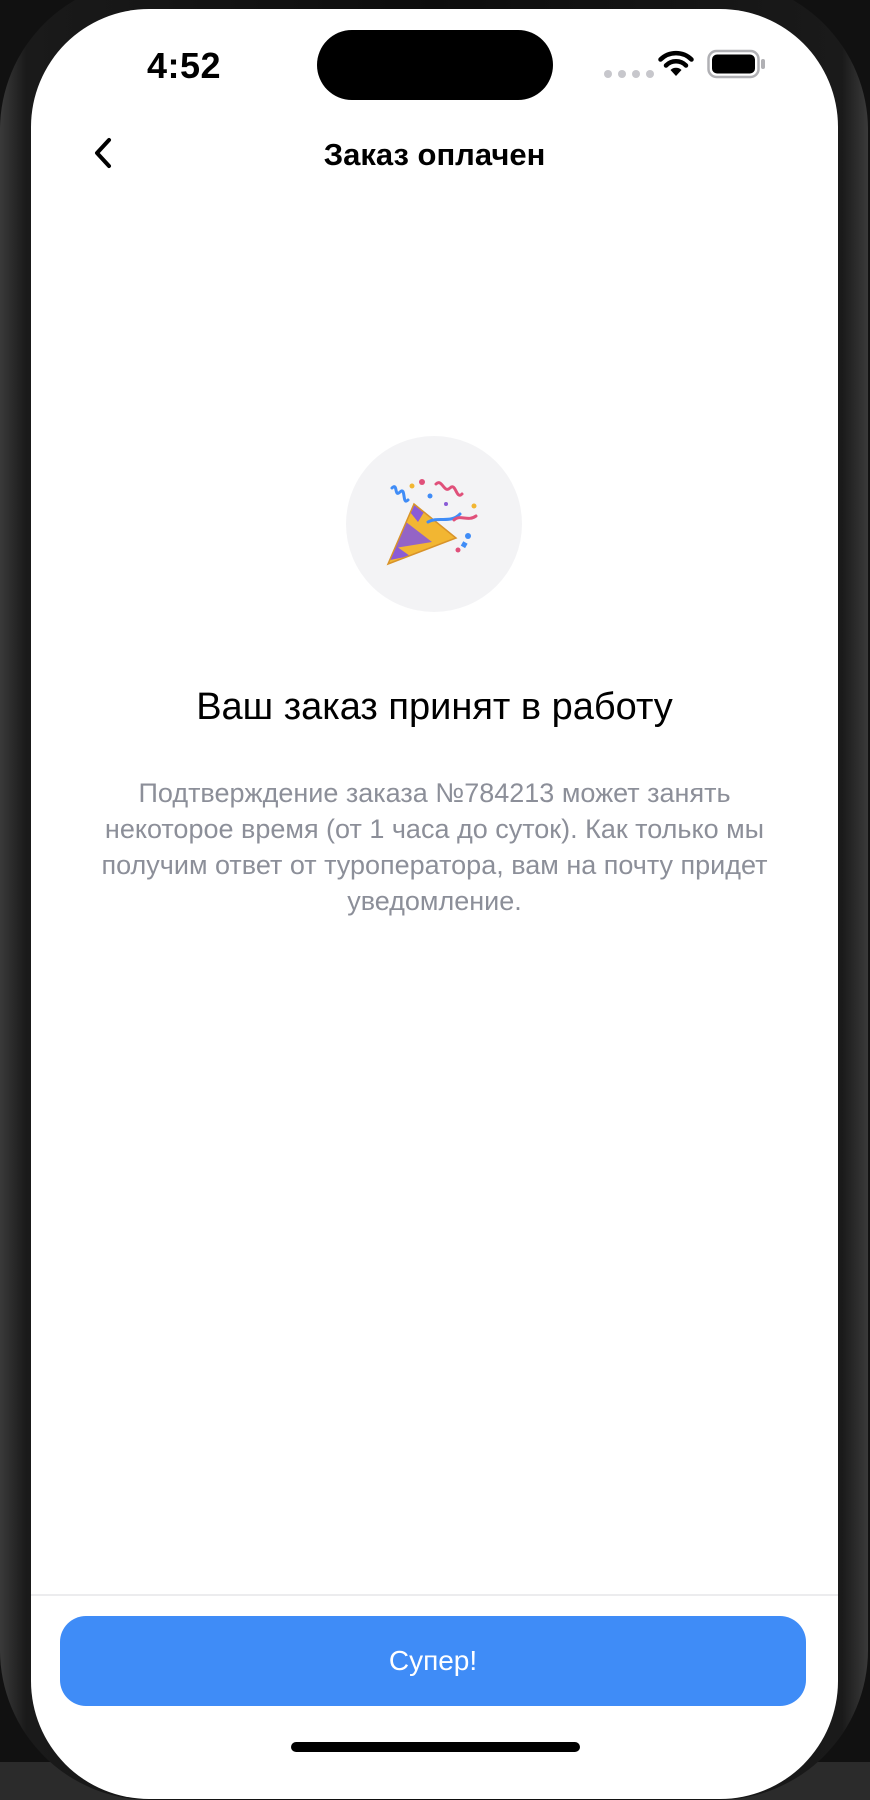  I want to click on home-indicator, so click(435, 1747).